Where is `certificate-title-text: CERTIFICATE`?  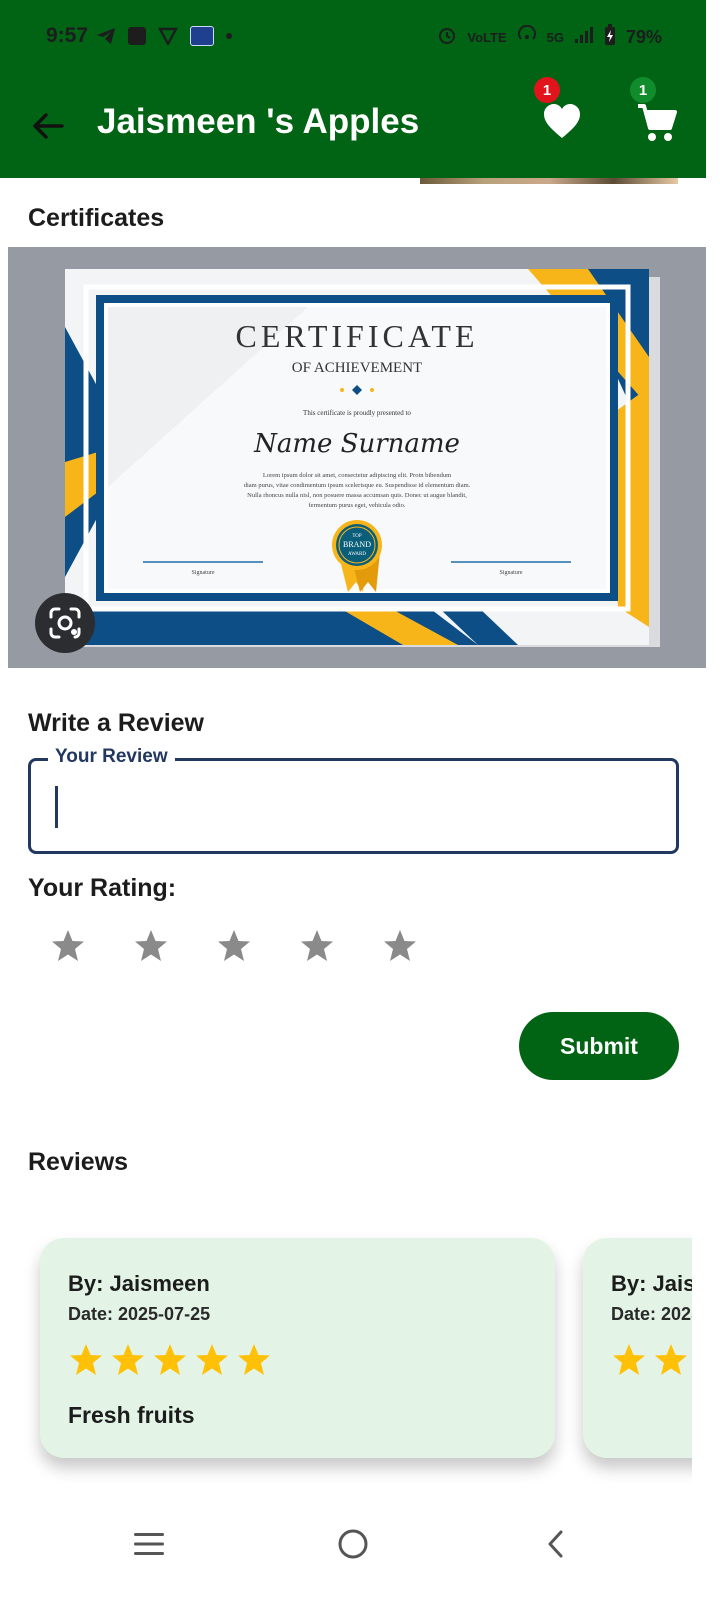
certificate-title-text: CERTIFICATE is located at coordinates (357, 336).